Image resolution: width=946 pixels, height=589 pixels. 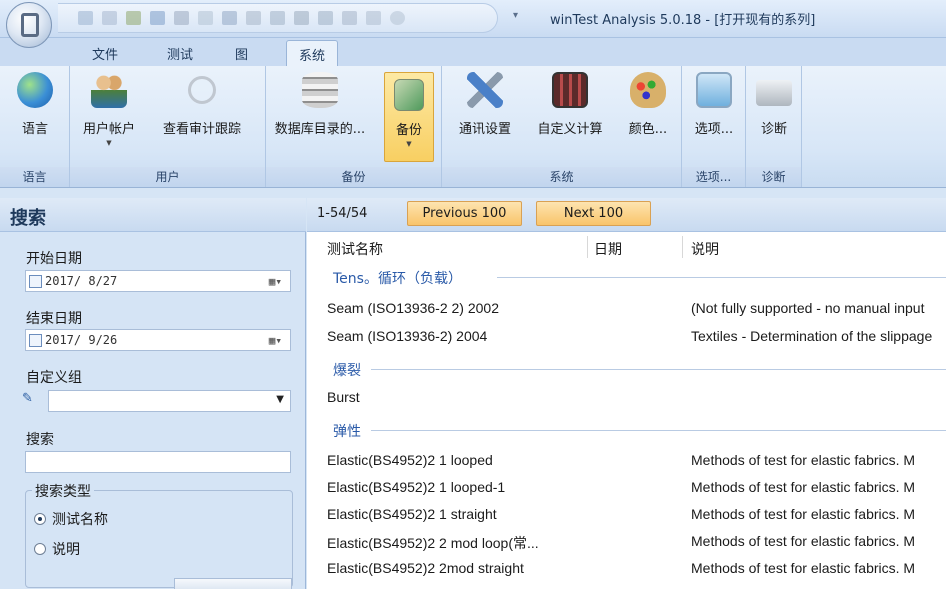 What do you see at coordinates (416, 487) in the screenshot?
I see `table-row-name: Elastic(BS4952)2 1 looped-1` at bounding box center [416, 487].